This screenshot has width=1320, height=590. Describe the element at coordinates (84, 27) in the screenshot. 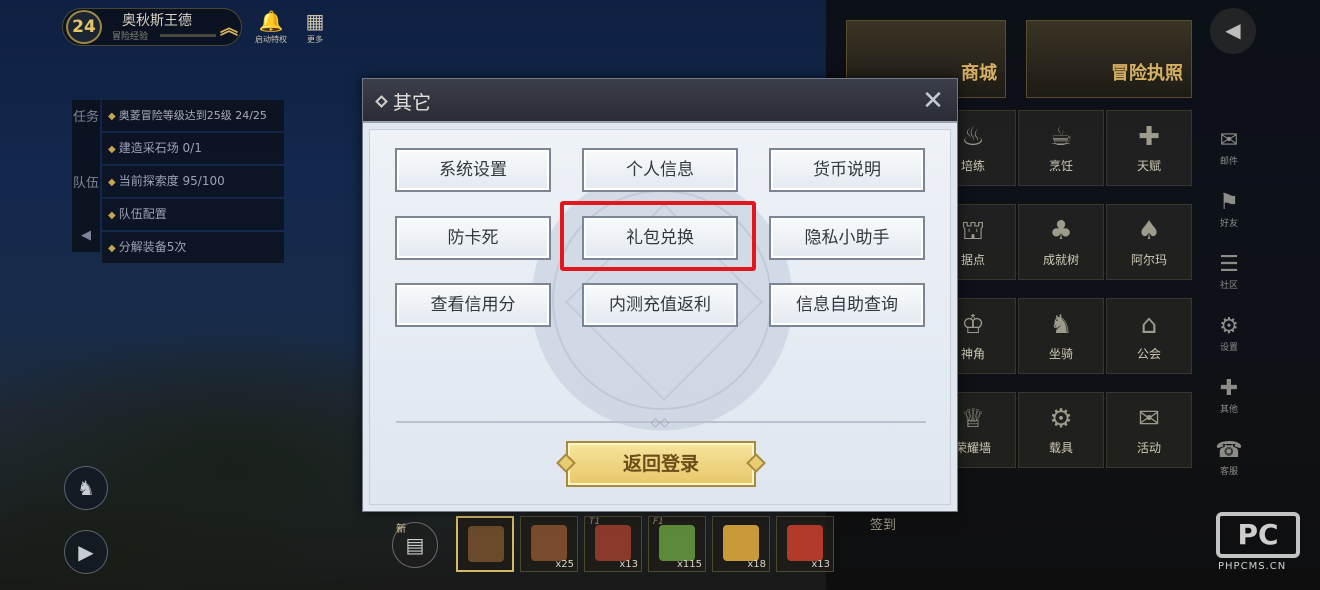

I see `player-level-badge: 24` at that location.